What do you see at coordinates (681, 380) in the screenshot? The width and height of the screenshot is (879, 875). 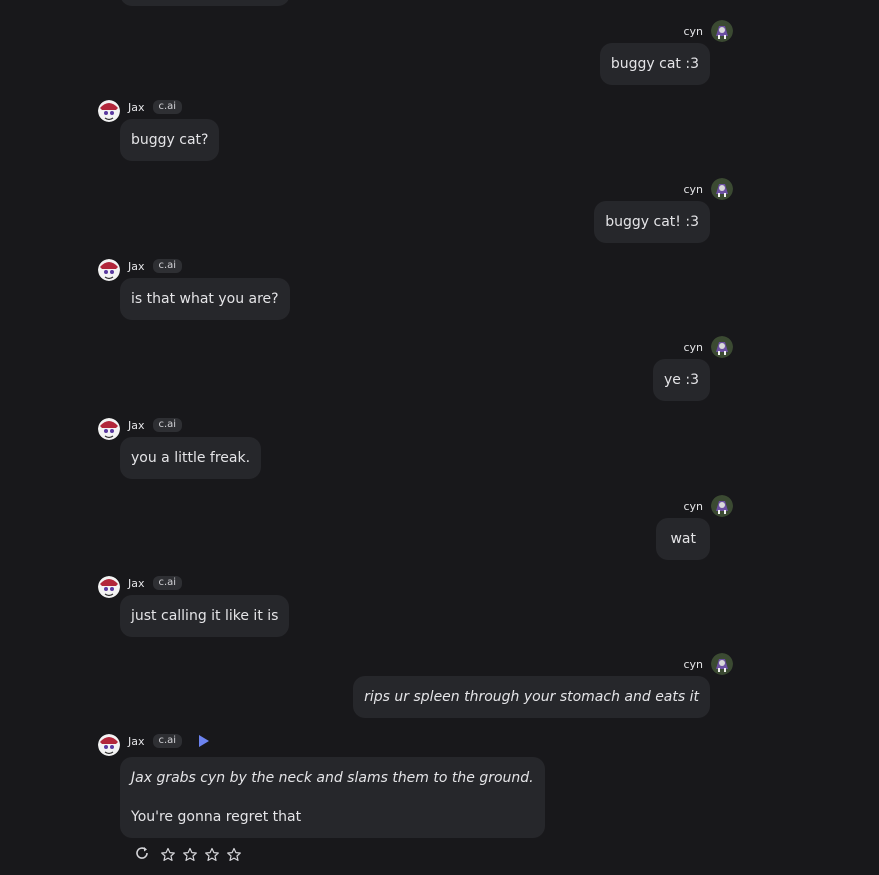 I see `message-bubble: ye :3` at bounding box center [681, 380].